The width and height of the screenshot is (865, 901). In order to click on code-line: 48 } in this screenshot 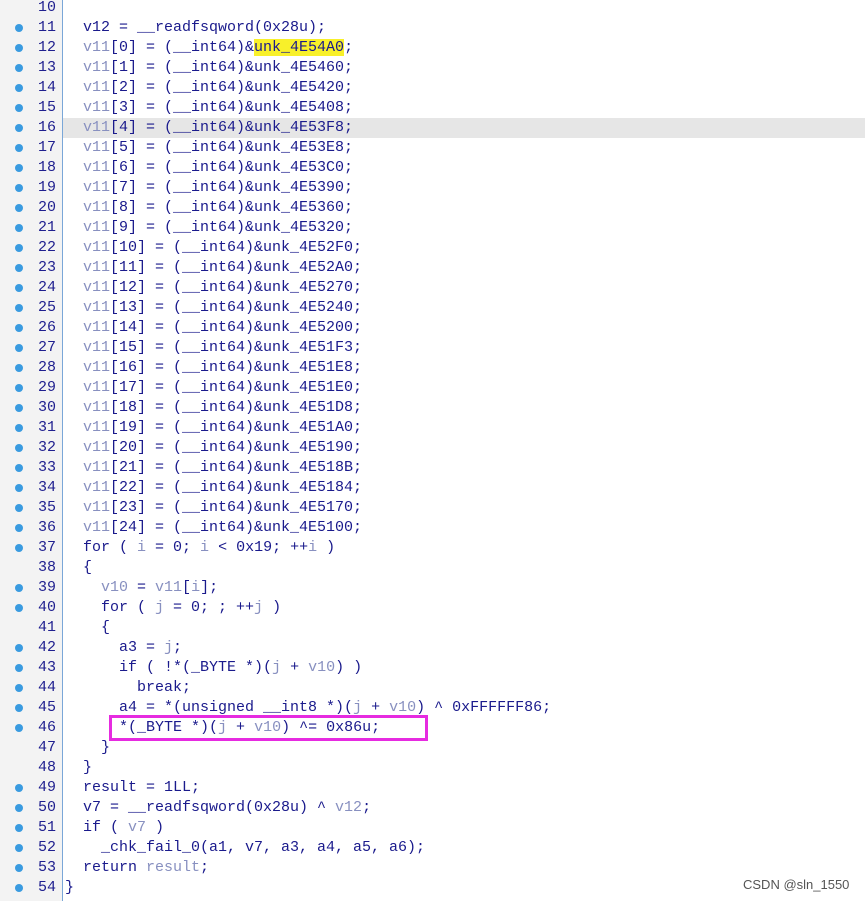, I will do `click(432, 768)`.